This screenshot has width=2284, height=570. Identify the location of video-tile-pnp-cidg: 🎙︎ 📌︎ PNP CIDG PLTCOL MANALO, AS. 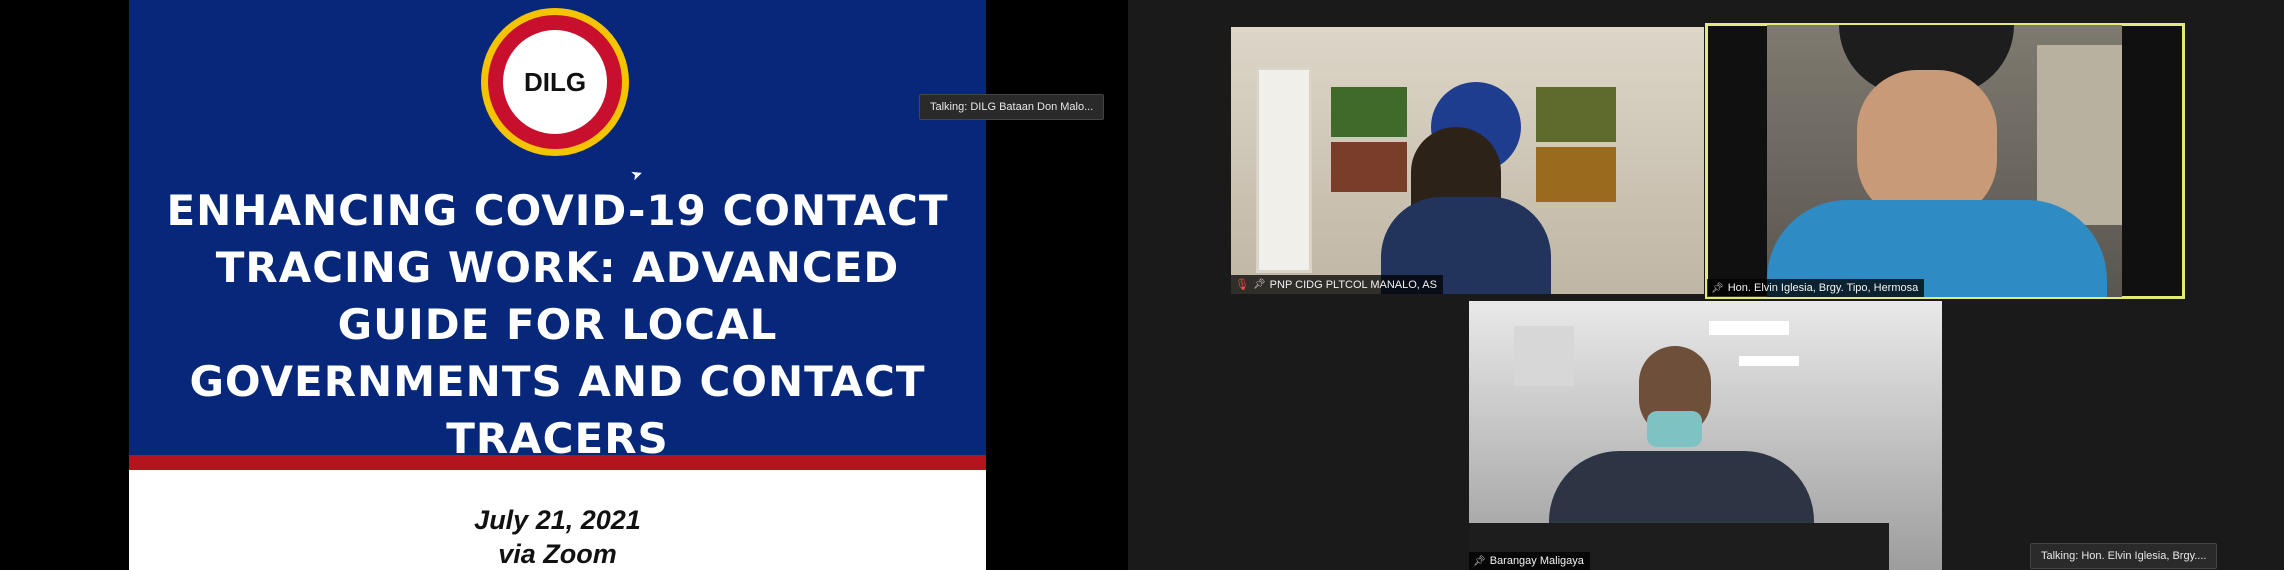
(1467, 160).